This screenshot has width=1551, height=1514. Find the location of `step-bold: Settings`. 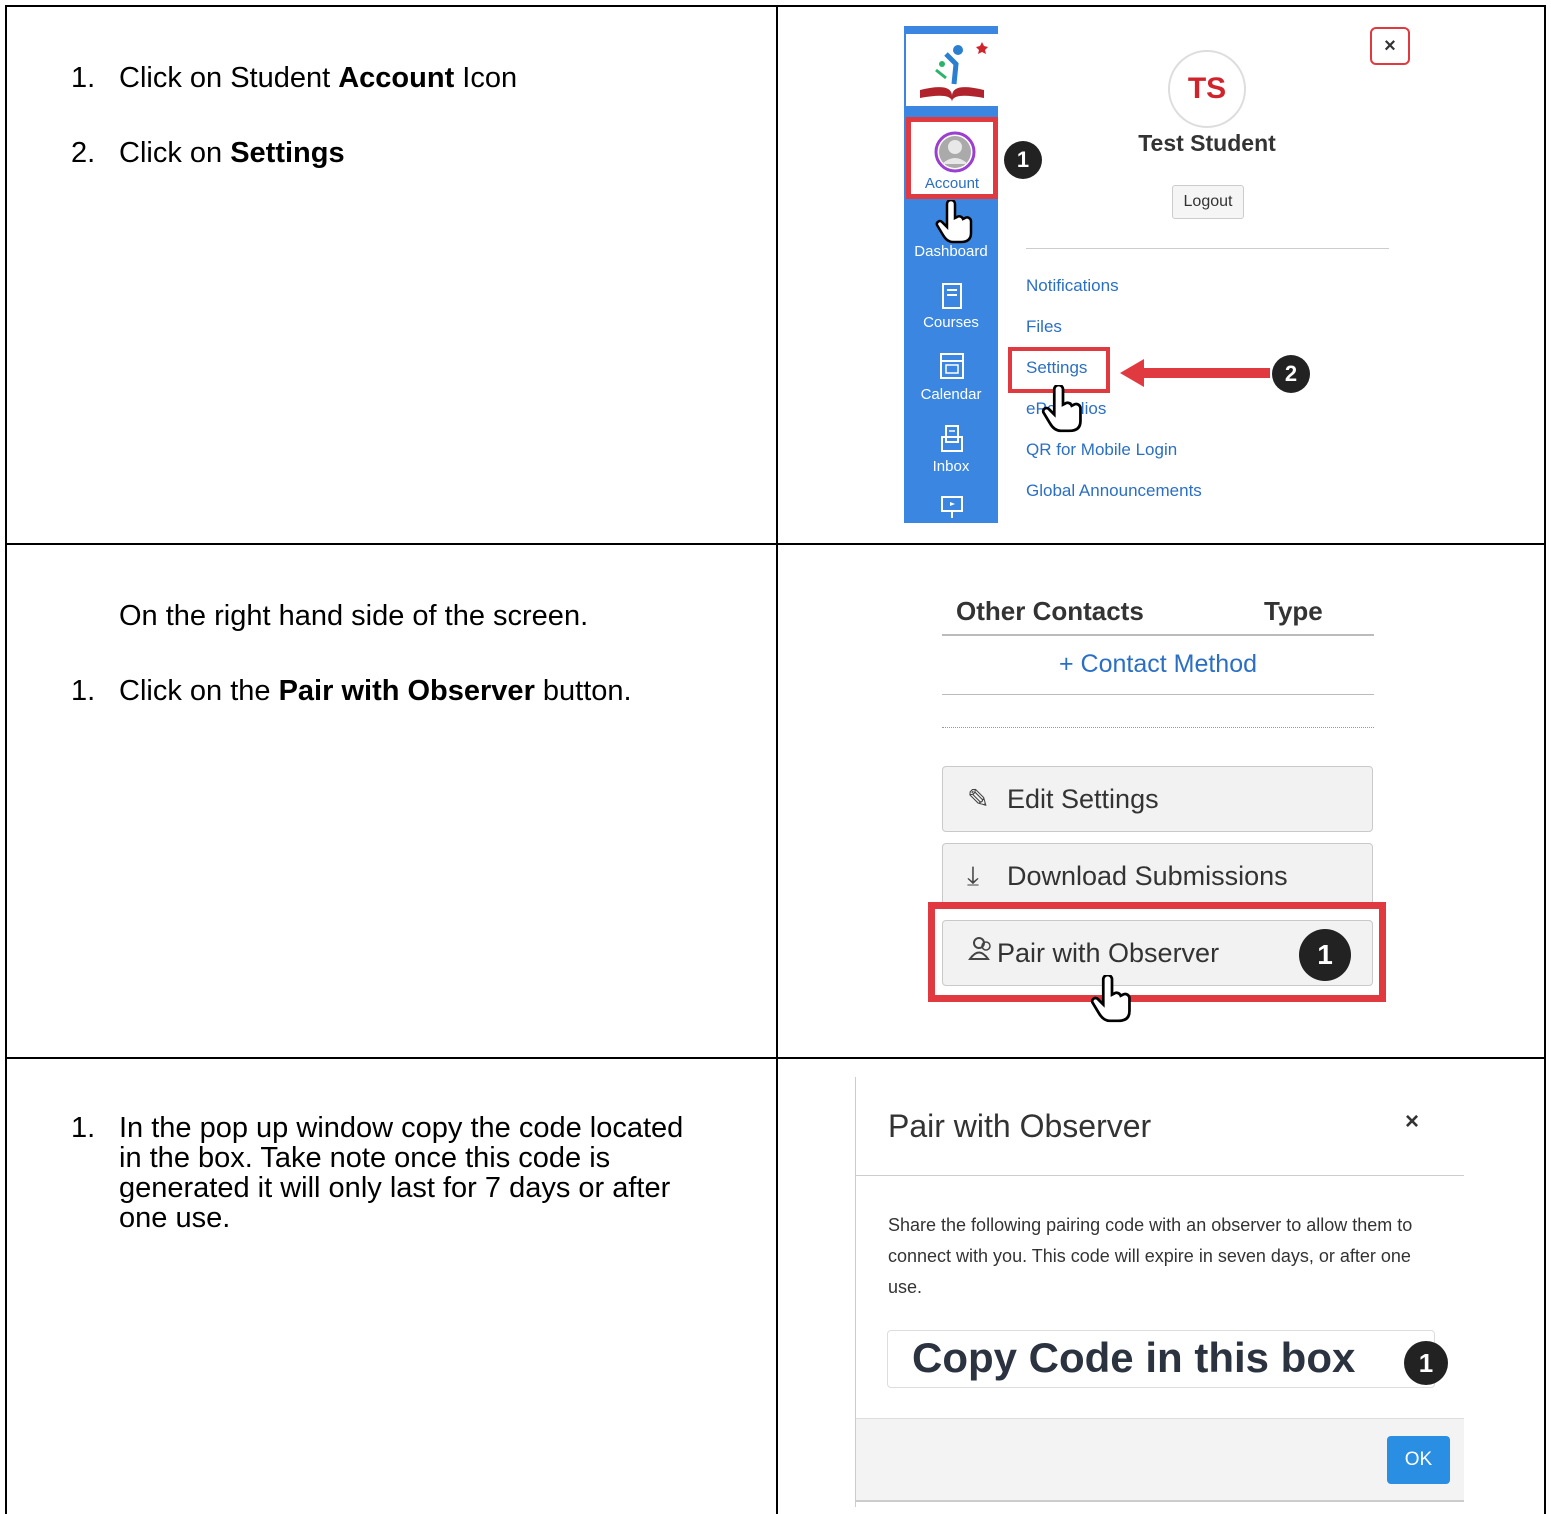

step-bold: Settings is located at coordinates (287, 153).